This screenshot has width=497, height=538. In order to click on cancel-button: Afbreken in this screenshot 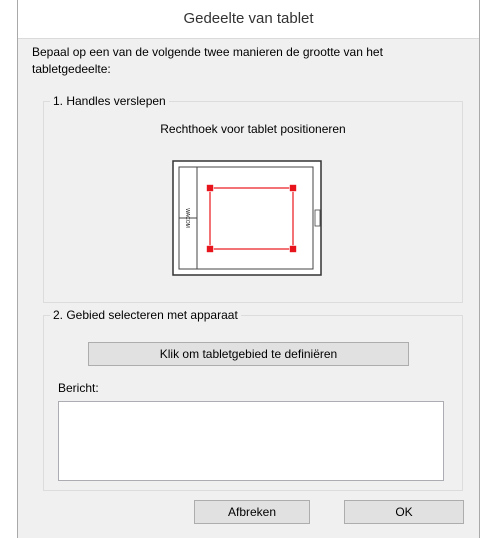, I will do `click(252, 512)`.